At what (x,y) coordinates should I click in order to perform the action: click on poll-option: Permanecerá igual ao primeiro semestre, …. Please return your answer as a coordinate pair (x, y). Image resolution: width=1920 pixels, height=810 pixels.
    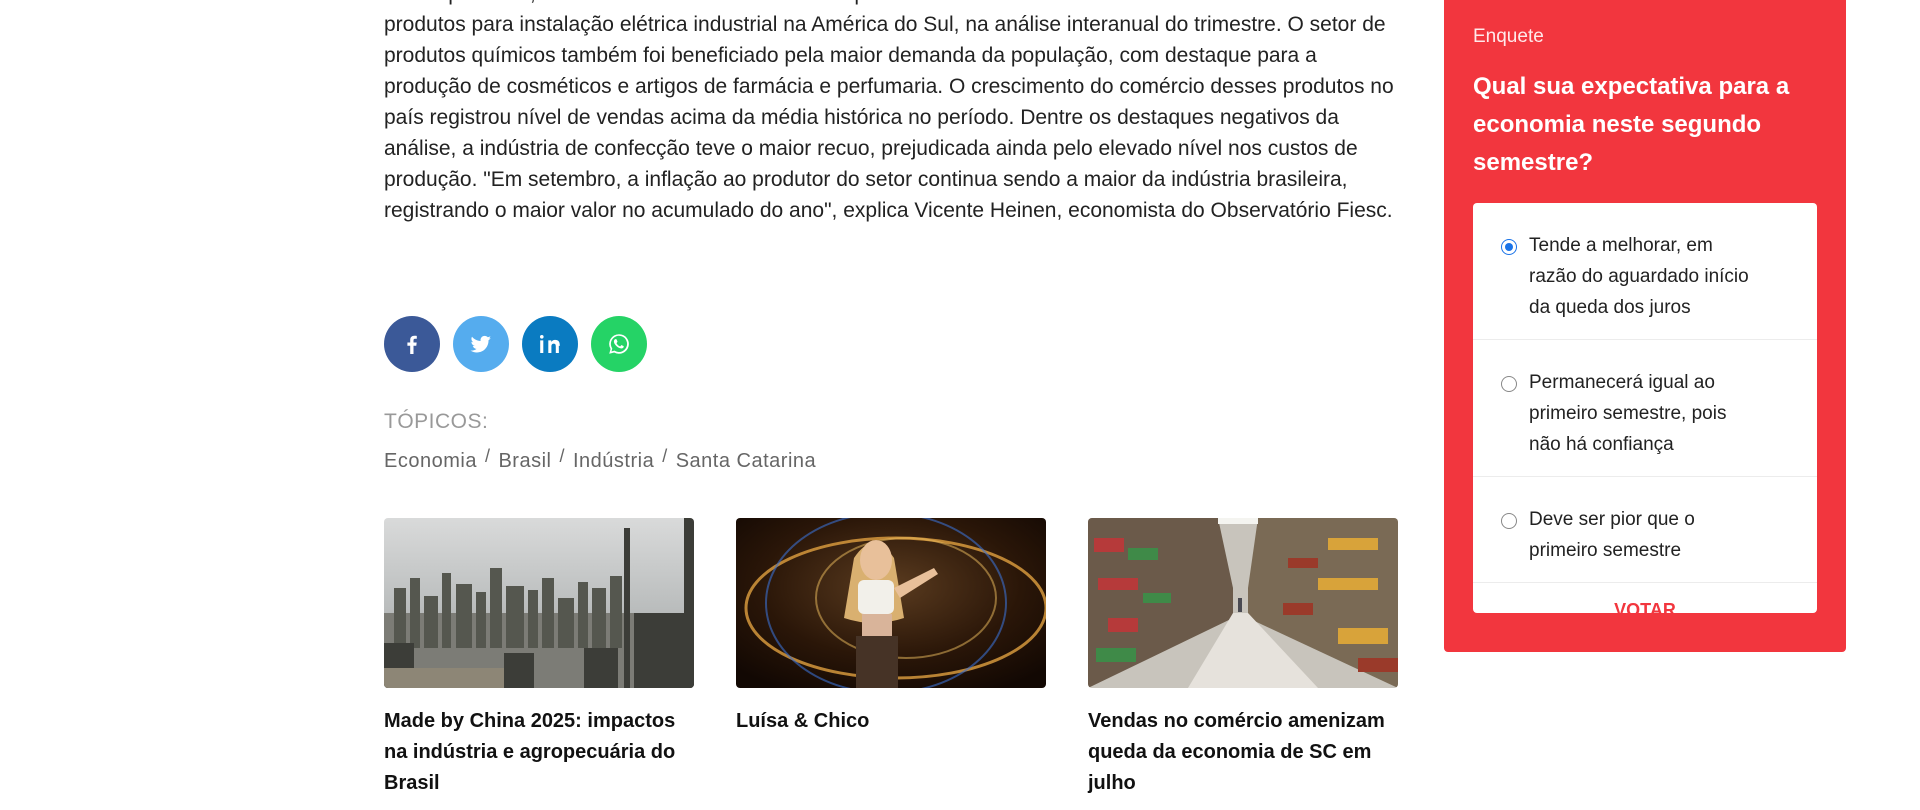
    Looking at the image, I should click on (1645, 408).